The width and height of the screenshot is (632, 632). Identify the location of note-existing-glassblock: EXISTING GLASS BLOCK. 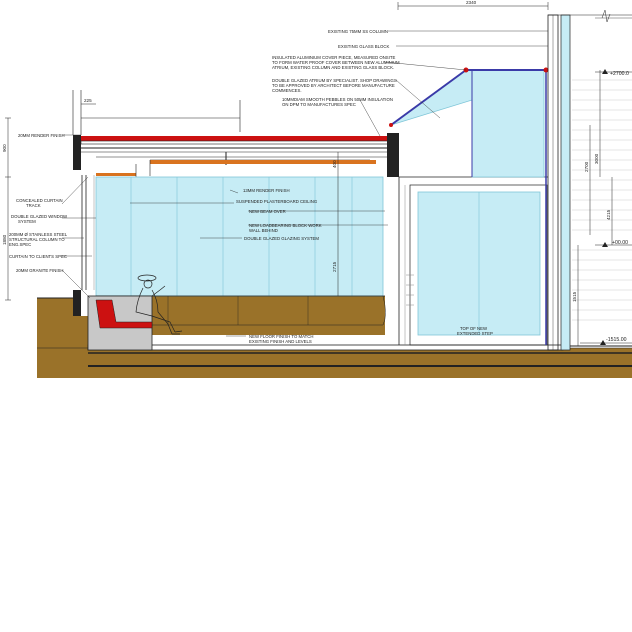
(363, 46).